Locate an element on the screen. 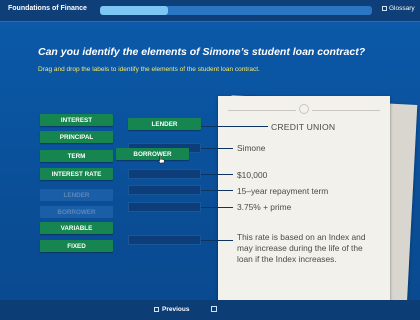  progress-bar is located at coordinates (236, 10).